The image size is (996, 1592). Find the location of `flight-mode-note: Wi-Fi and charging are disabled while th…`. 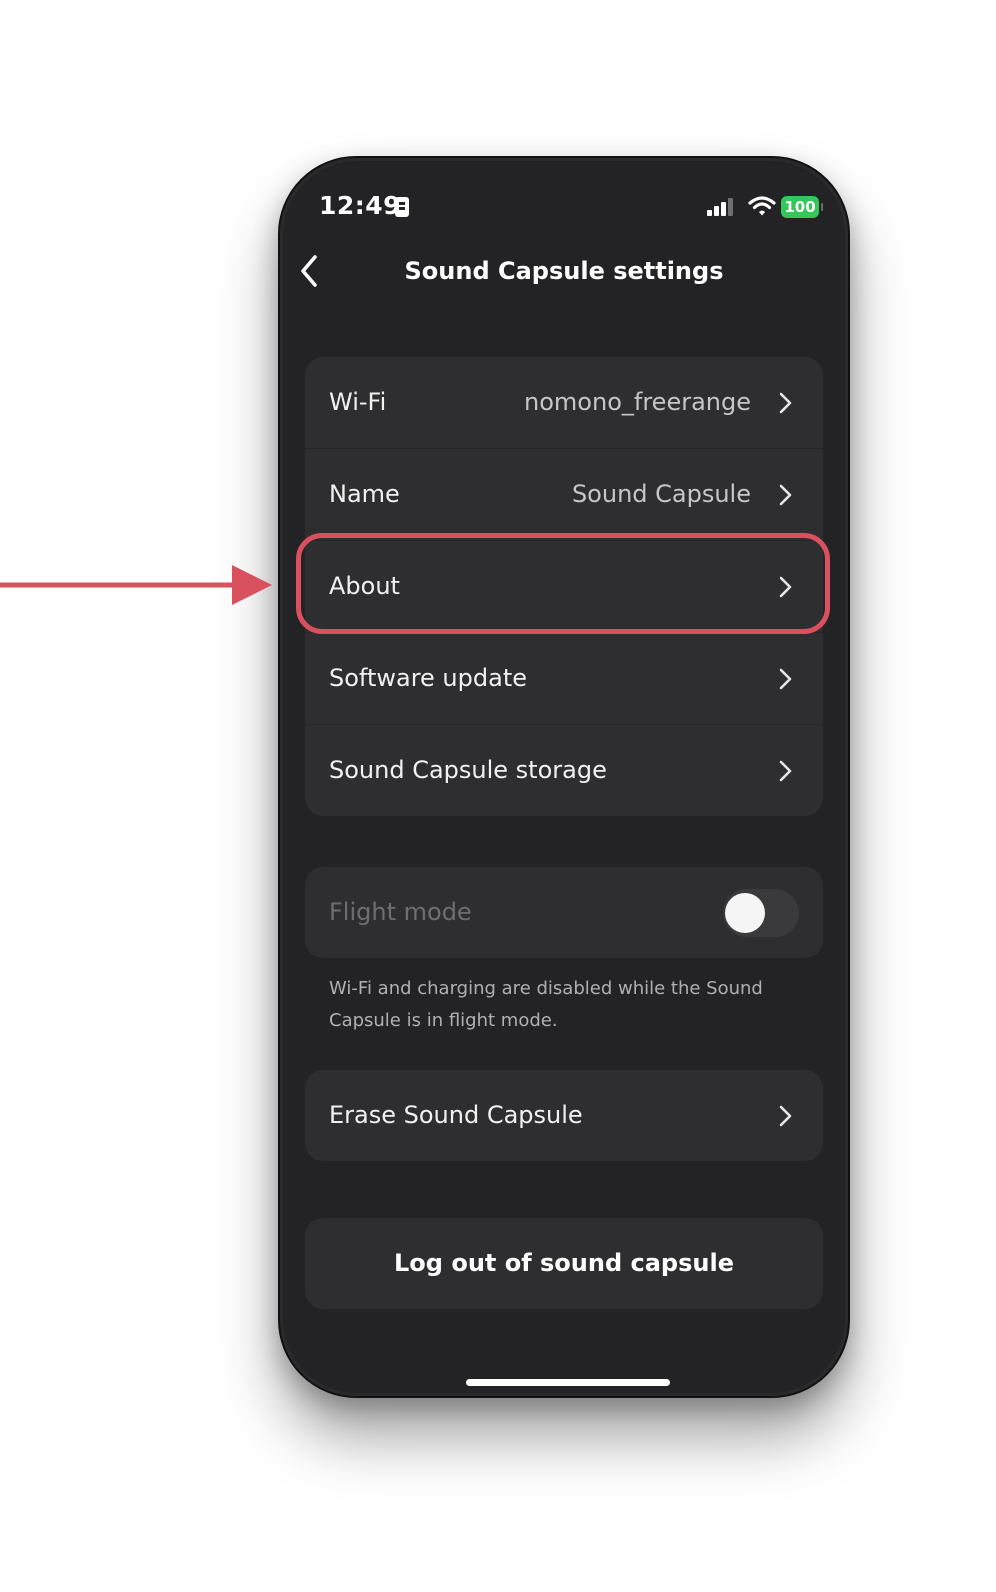

flight-mode-note: Wi-Fi and charging are disabled while th… is located at coordinates (546, 1004).